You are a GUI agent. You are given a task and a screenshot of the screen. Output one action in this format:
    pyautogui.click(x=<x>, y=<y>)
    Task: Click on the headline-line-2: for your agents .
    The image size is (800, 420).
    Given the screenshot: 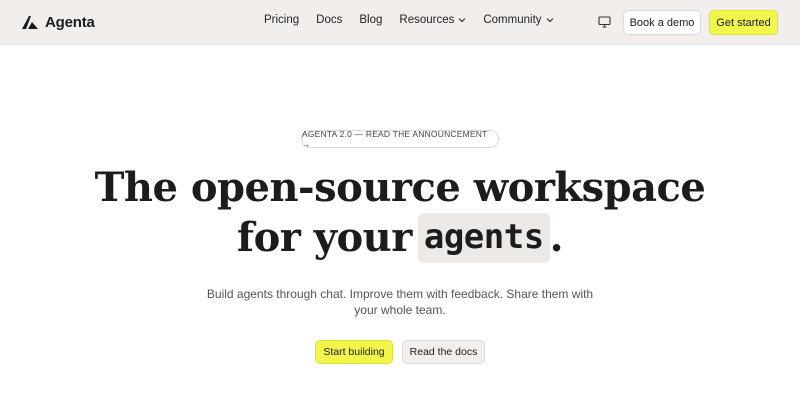 What is the action you would take?
    pyautogui.click(x=400, y=238)
    